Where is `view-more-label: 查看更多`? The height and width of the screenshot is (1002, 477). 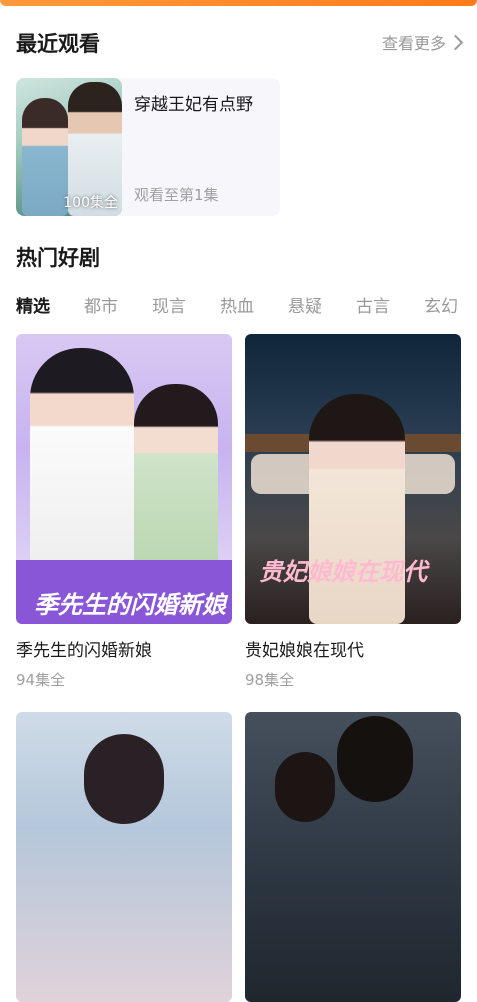
view-more-label: 查看更多 is located at coordinates (413, 43).